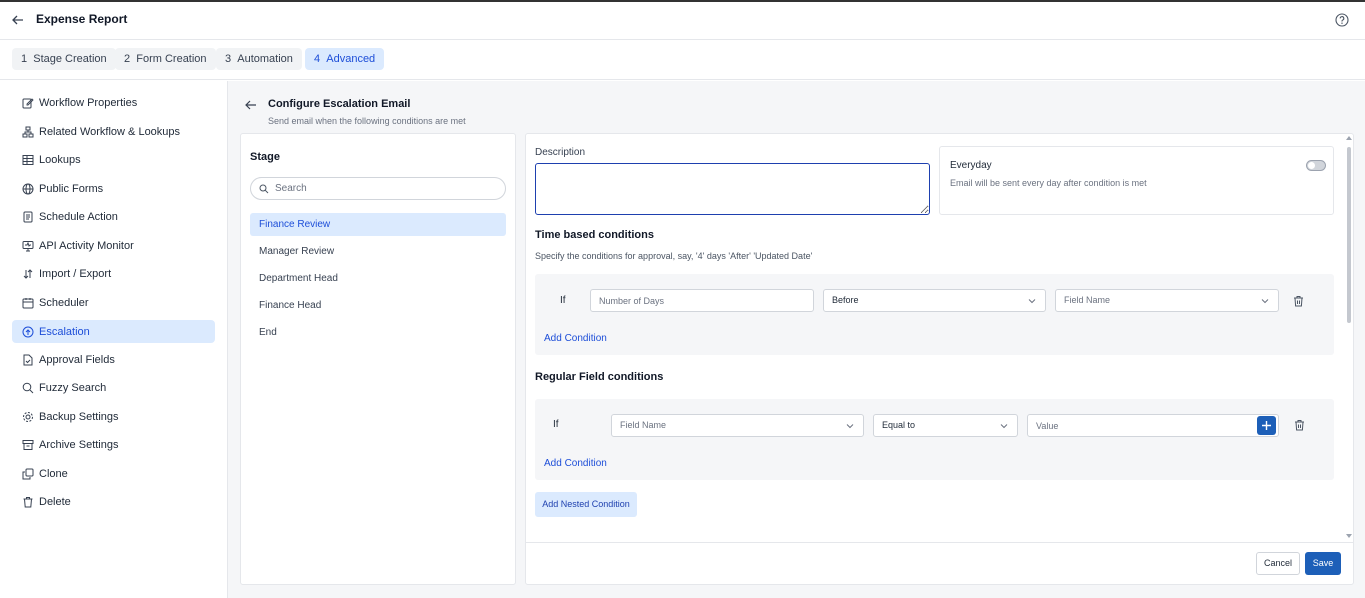  I want to click on sidebar-item-api-activity-monitor: API Activity Monitor, so click(113, 245).